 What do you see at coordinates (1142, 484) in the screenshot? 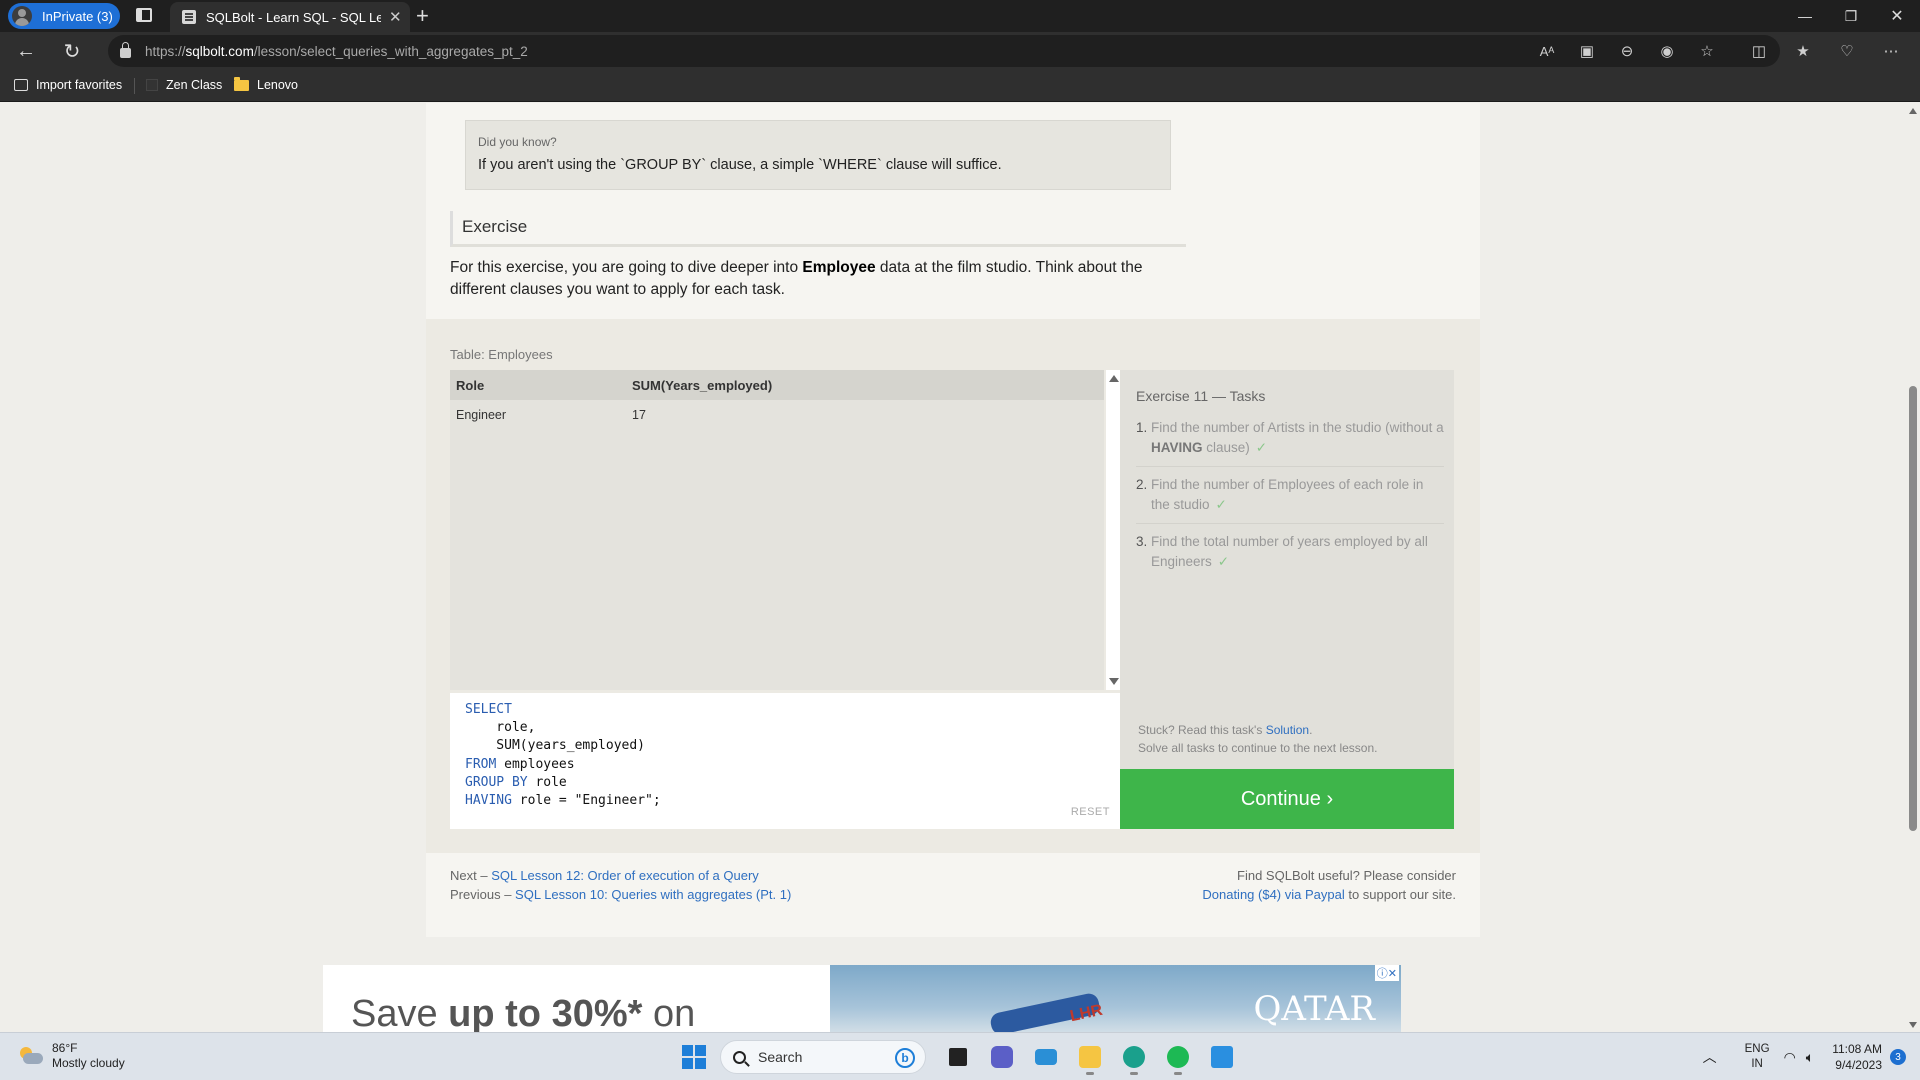
I see `task-number: 2.` at bounding box center [1142, 484].